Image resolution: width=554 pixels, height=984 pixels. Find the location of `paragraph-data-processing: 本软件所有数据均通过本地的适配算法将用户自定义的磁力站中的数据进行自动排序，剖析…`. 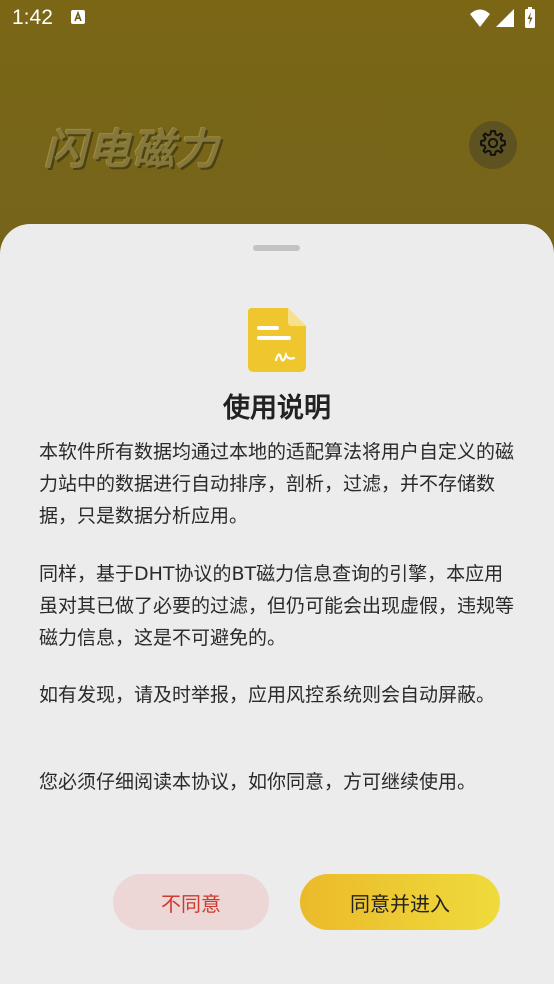

paragraph-data-processing: 本软件所有数据均通过本地的适配算法将用户自定义的磁力站中的数据进行自动排序，剖析… is located at coordinates (277, 484).